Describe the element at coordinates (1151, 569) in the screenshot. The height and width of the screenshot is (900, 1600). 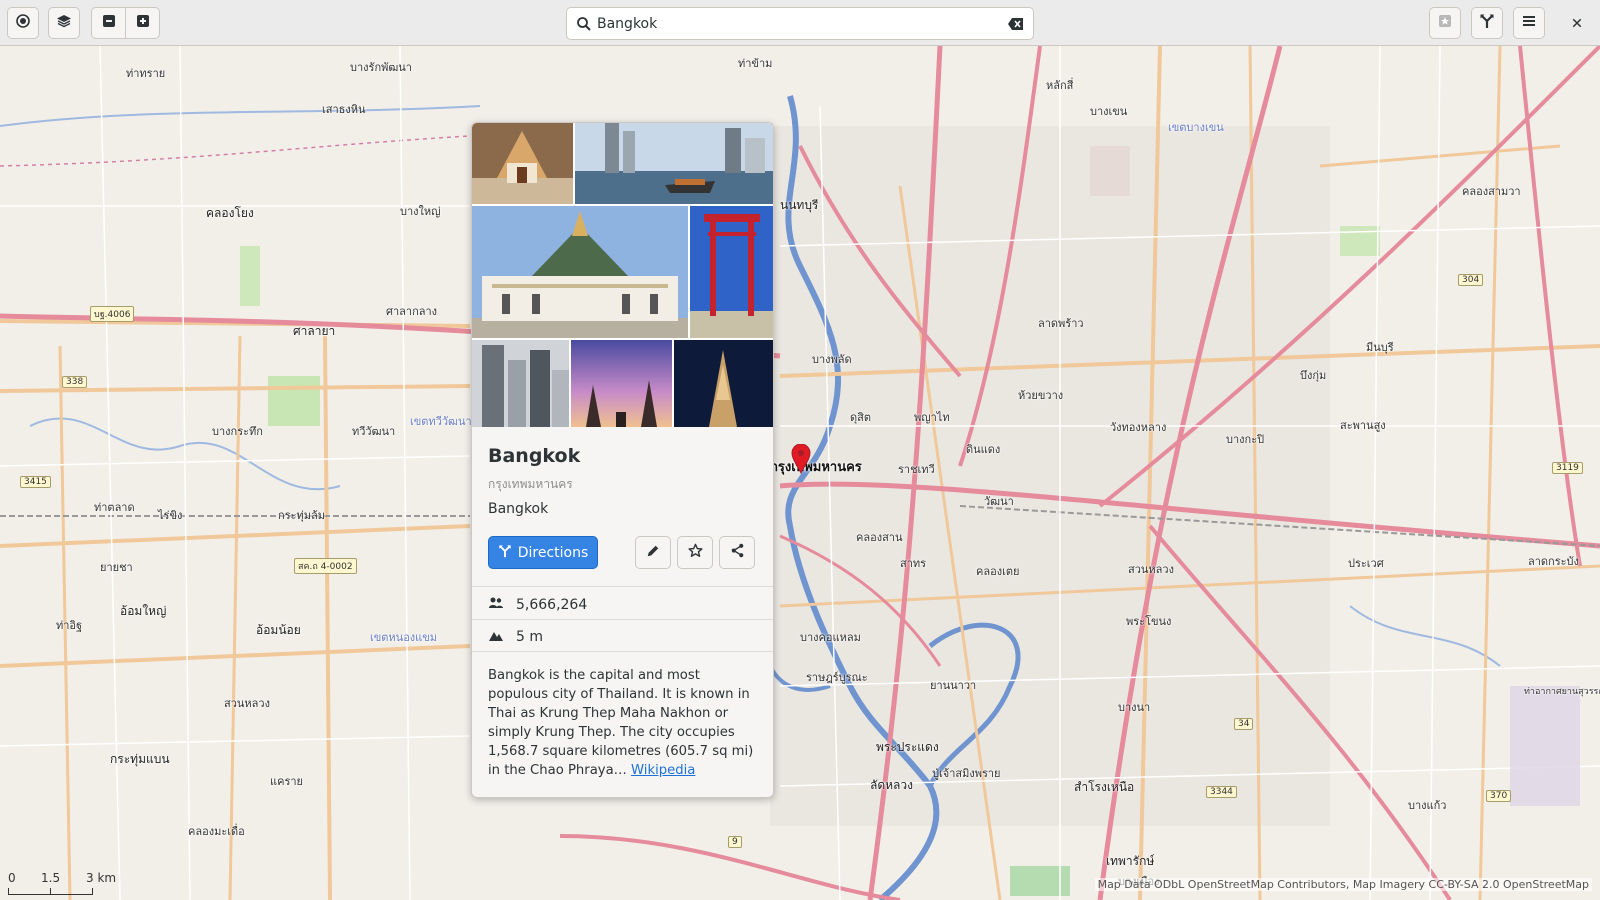
I see `map-label: สวนหลวง` at that location.